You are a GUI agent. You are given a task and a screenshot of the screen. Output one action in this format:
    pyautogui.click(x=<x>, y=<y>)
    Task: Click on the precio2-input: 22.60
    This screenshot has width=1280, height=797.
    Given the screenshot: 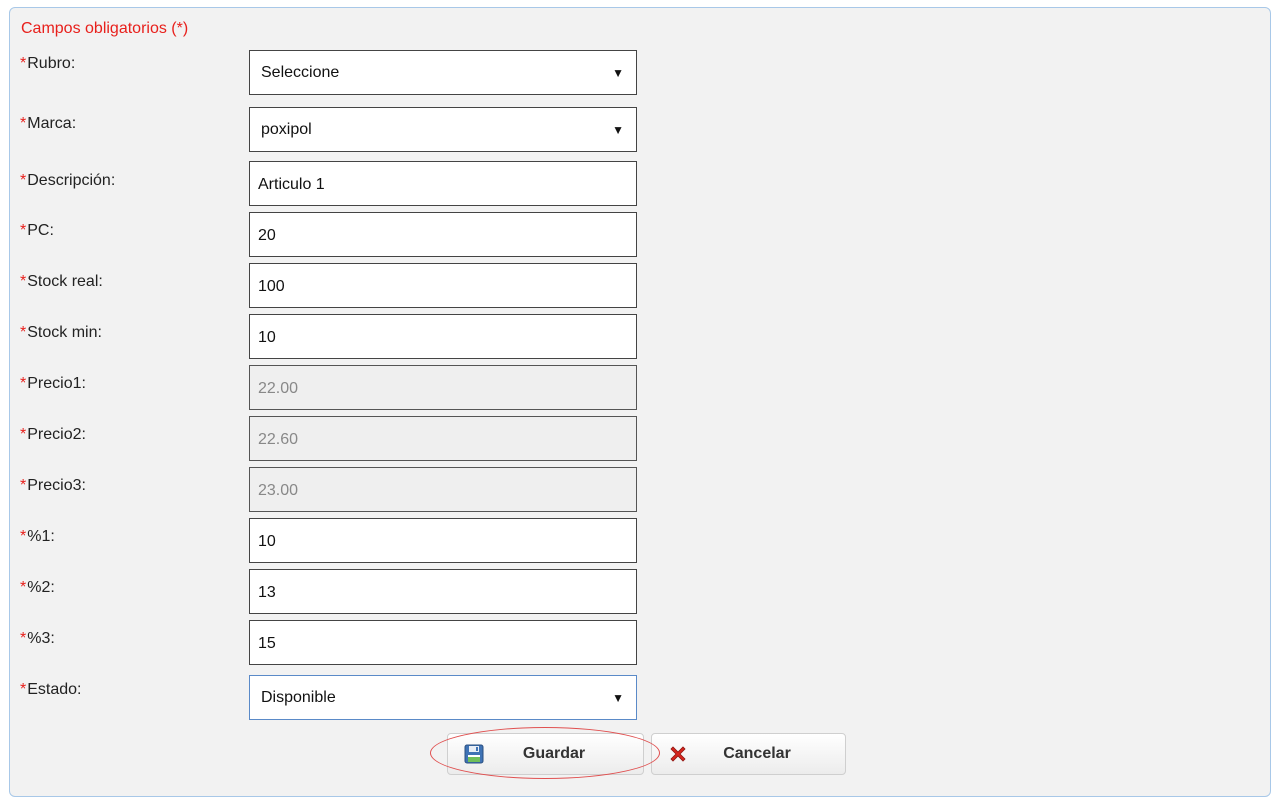 What is the action you would take?
    pyautogui.click(x=443, y=438)
    